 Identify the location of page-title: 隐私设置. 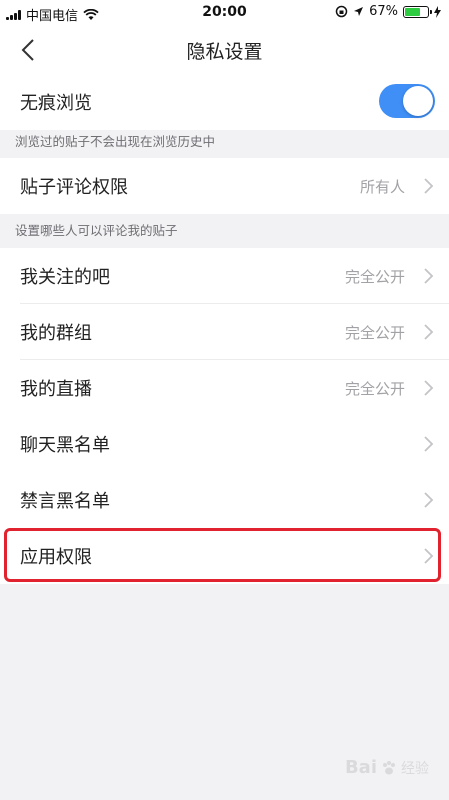
(224, 52).